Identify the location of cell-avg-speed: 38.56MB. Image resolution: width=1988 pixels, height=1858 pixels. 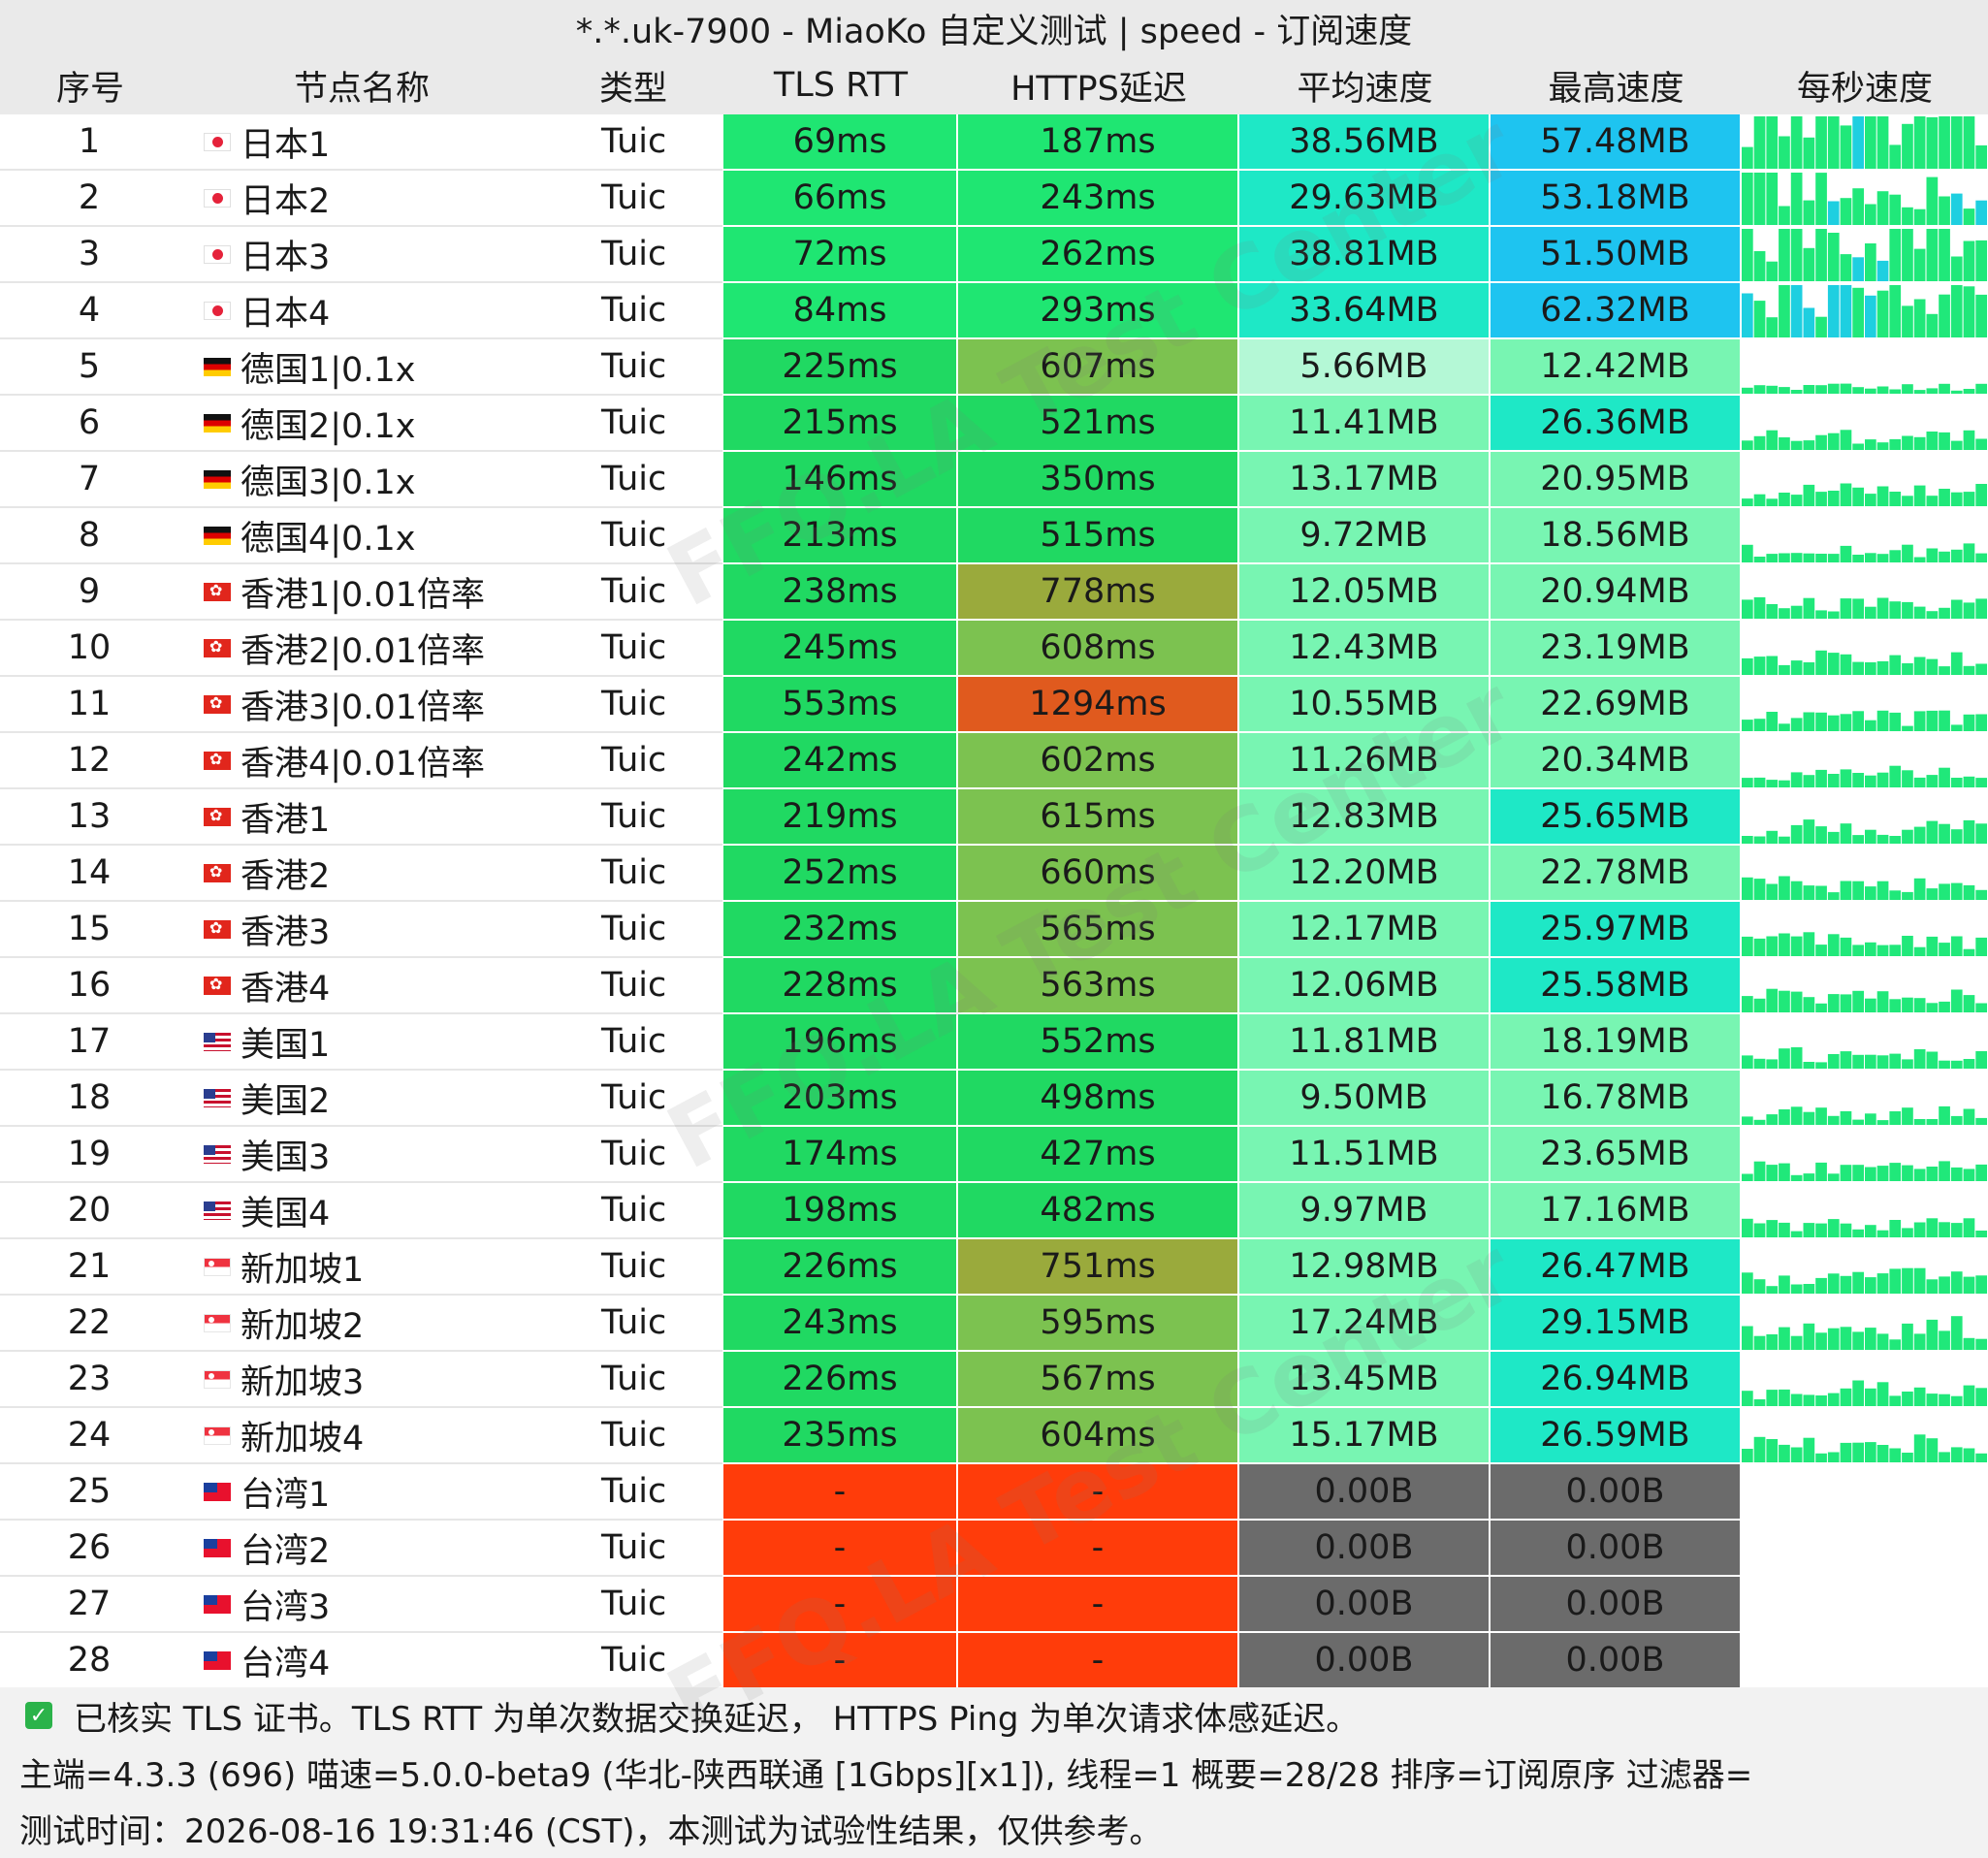
(1365, 141).